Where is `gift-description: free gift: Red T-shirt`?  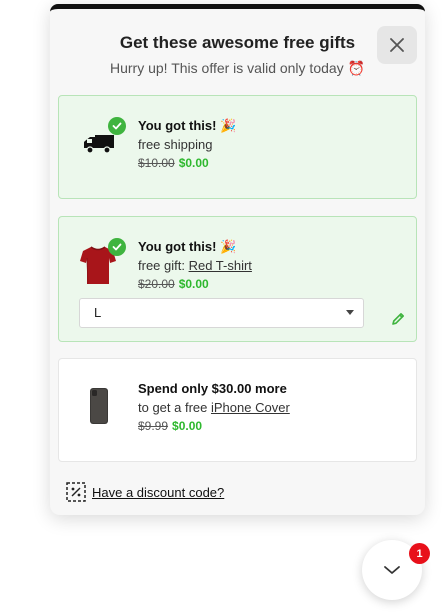 gift-description: free gift: Red T-shirt is located at coordinates (195, 265).